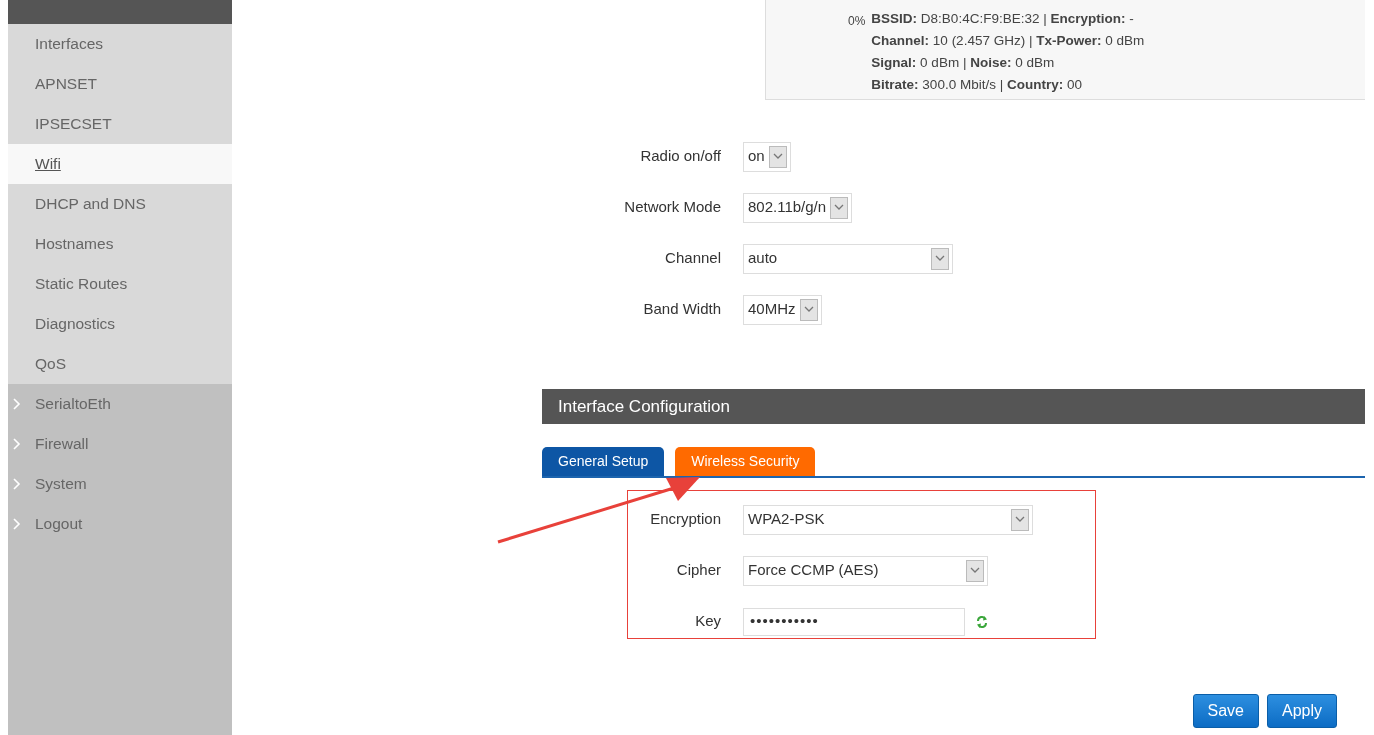 The image size is (1374, 735). Describe the element at coordinates (953, 406) in the screenshot. I see `section-header: Interface Configuration` at that location.